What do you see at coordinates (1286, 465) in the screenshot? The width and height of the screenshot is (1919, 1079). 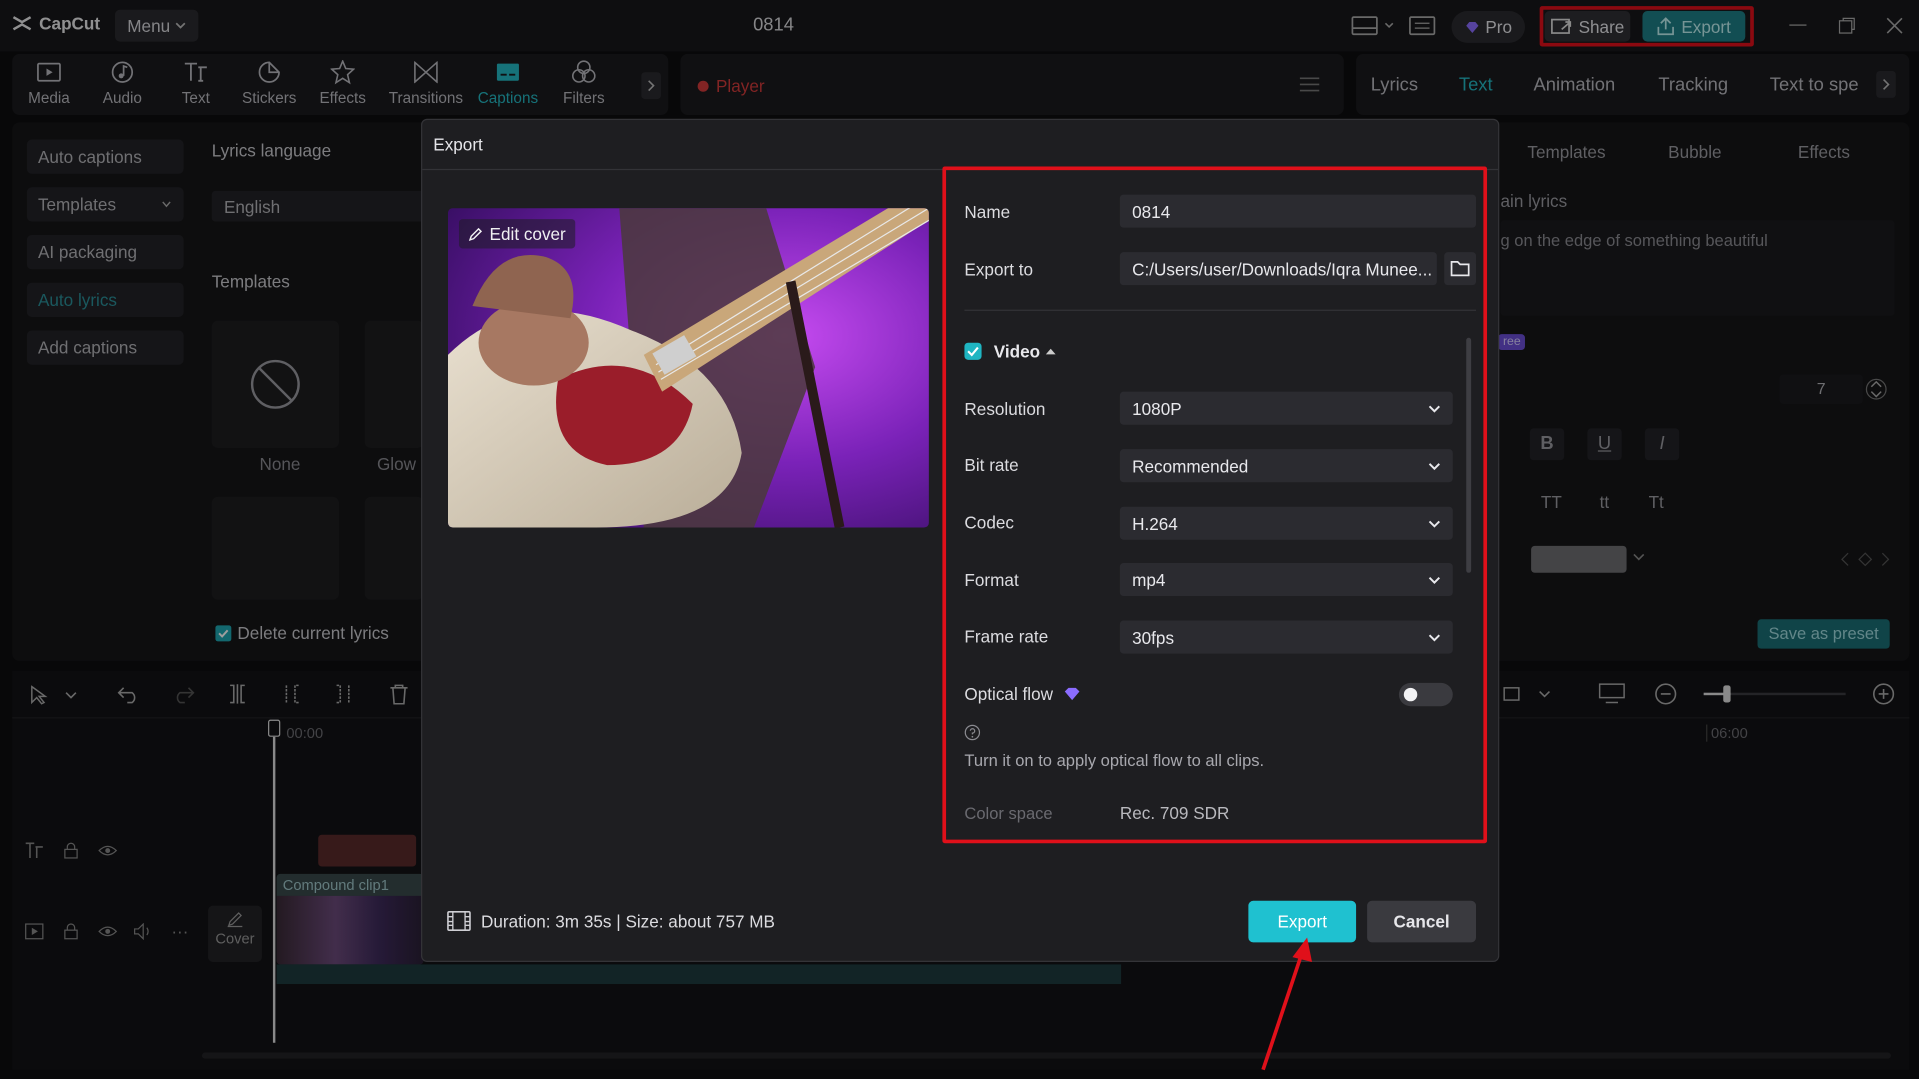 I see `bitrate-select: Recommended` at bounding box center [1286, 465].